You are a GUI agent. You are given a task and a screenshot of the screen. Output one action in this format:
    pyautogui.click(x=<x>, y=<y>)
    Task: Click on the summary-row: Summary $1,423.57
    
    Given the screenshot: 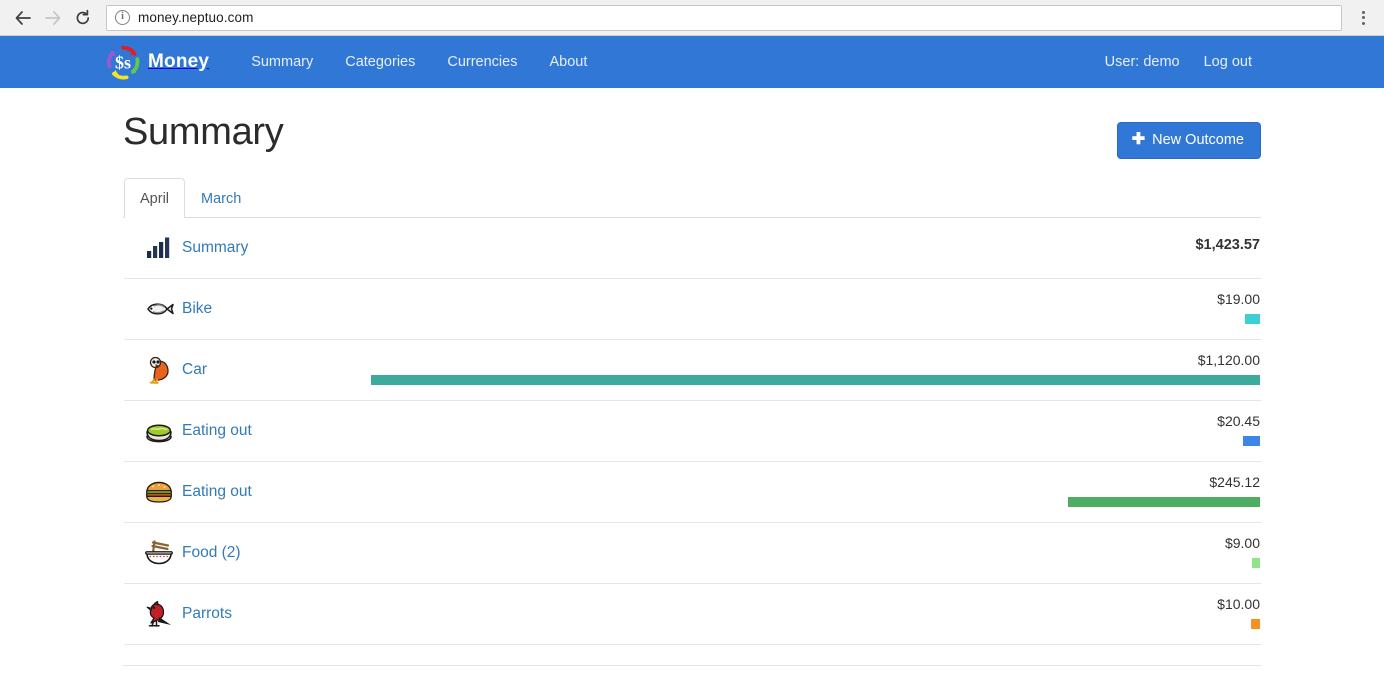 What is the action you would take?
    pyautogui.click(x=692, y=249)
    